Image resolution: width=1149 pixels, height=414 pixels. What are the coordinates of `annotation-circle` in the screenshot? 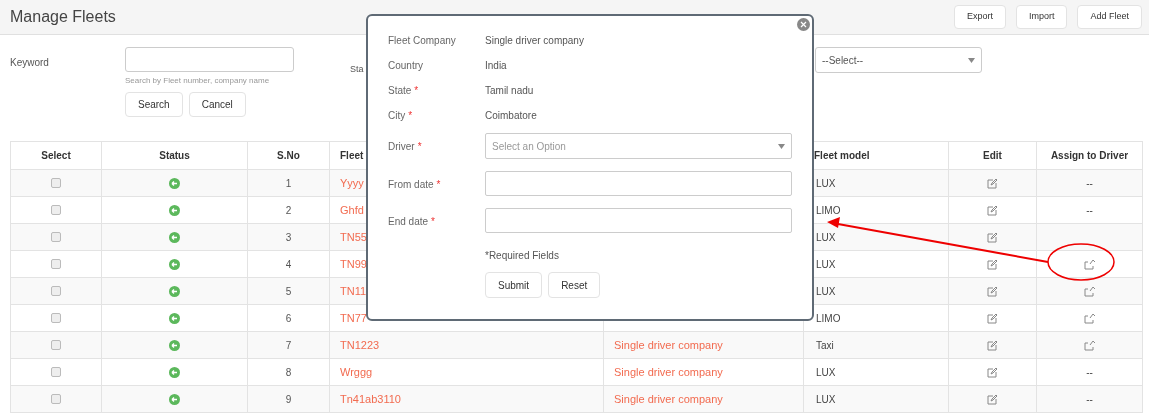 It's located at (1081, 262).